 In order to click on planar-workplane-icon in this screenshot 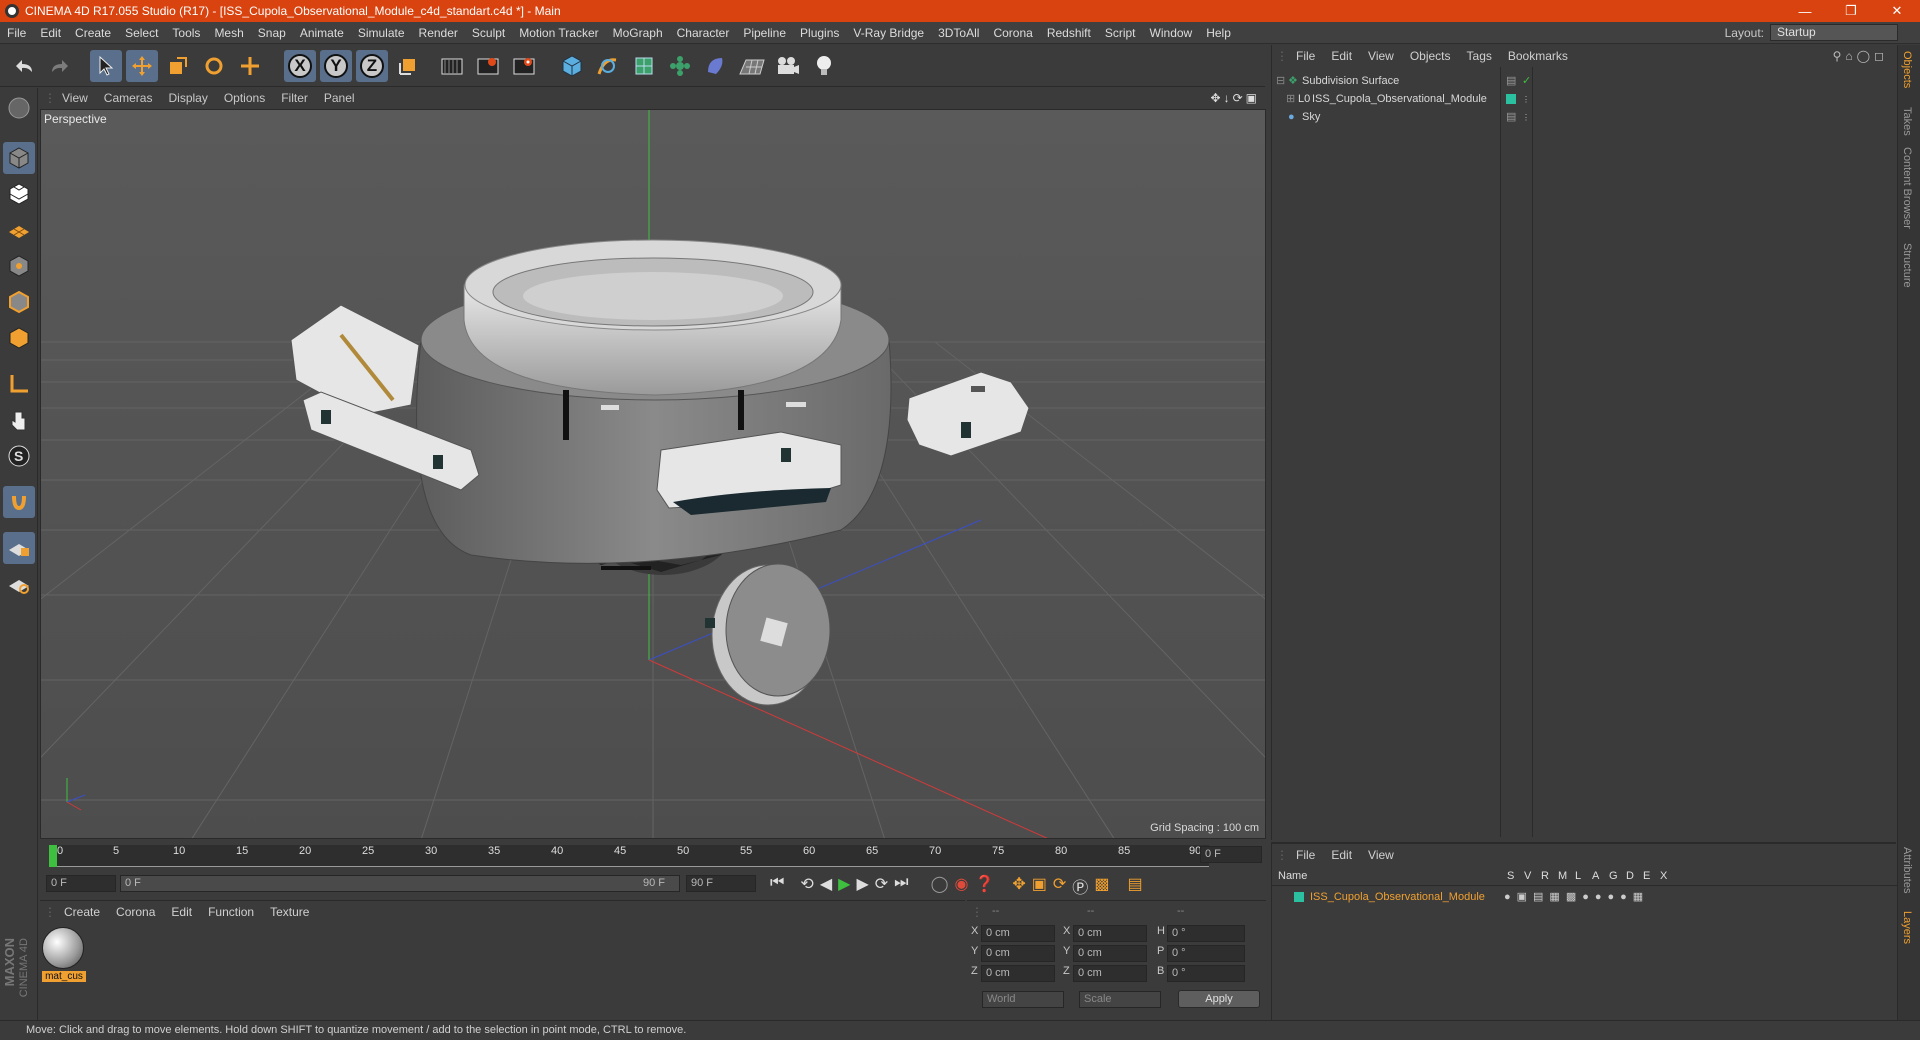, I will do `click(19, 584)`.